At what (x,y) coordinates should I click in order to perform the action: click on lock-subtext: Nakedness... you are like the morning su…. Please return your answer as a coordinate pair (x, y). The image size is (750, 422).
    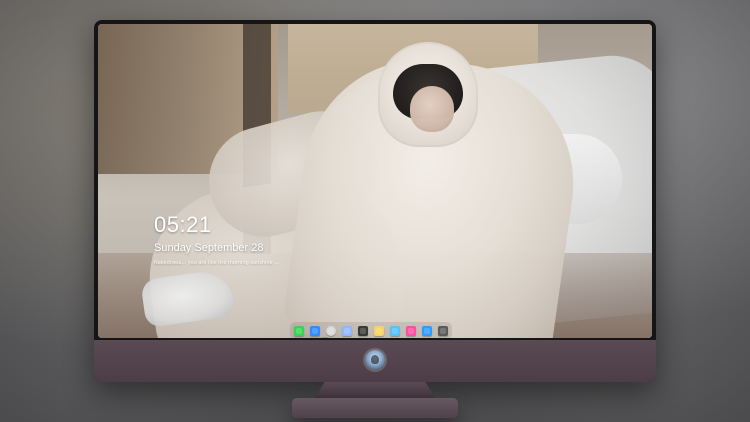
    Looking at the image, I should click on (217, 263).